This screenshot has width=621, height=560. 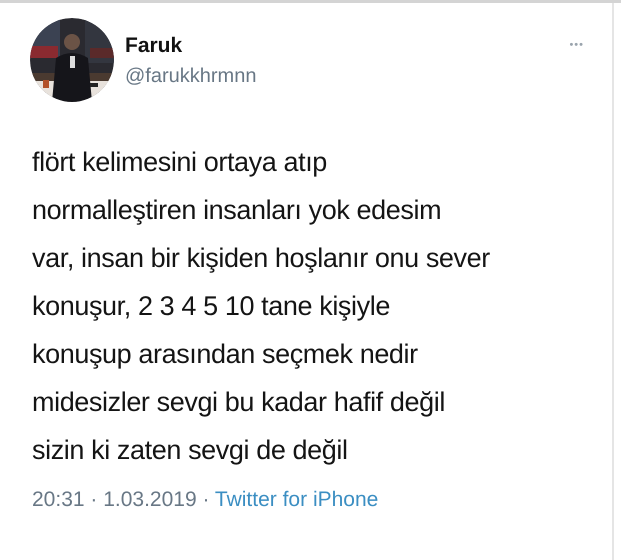 What do you see at coordinates (206, 500) in the screenshot?
I see `tweet-timestamp: 20:31 · 1.03.2019 · Twitter for iPhone` at bounding box center [206, 500].